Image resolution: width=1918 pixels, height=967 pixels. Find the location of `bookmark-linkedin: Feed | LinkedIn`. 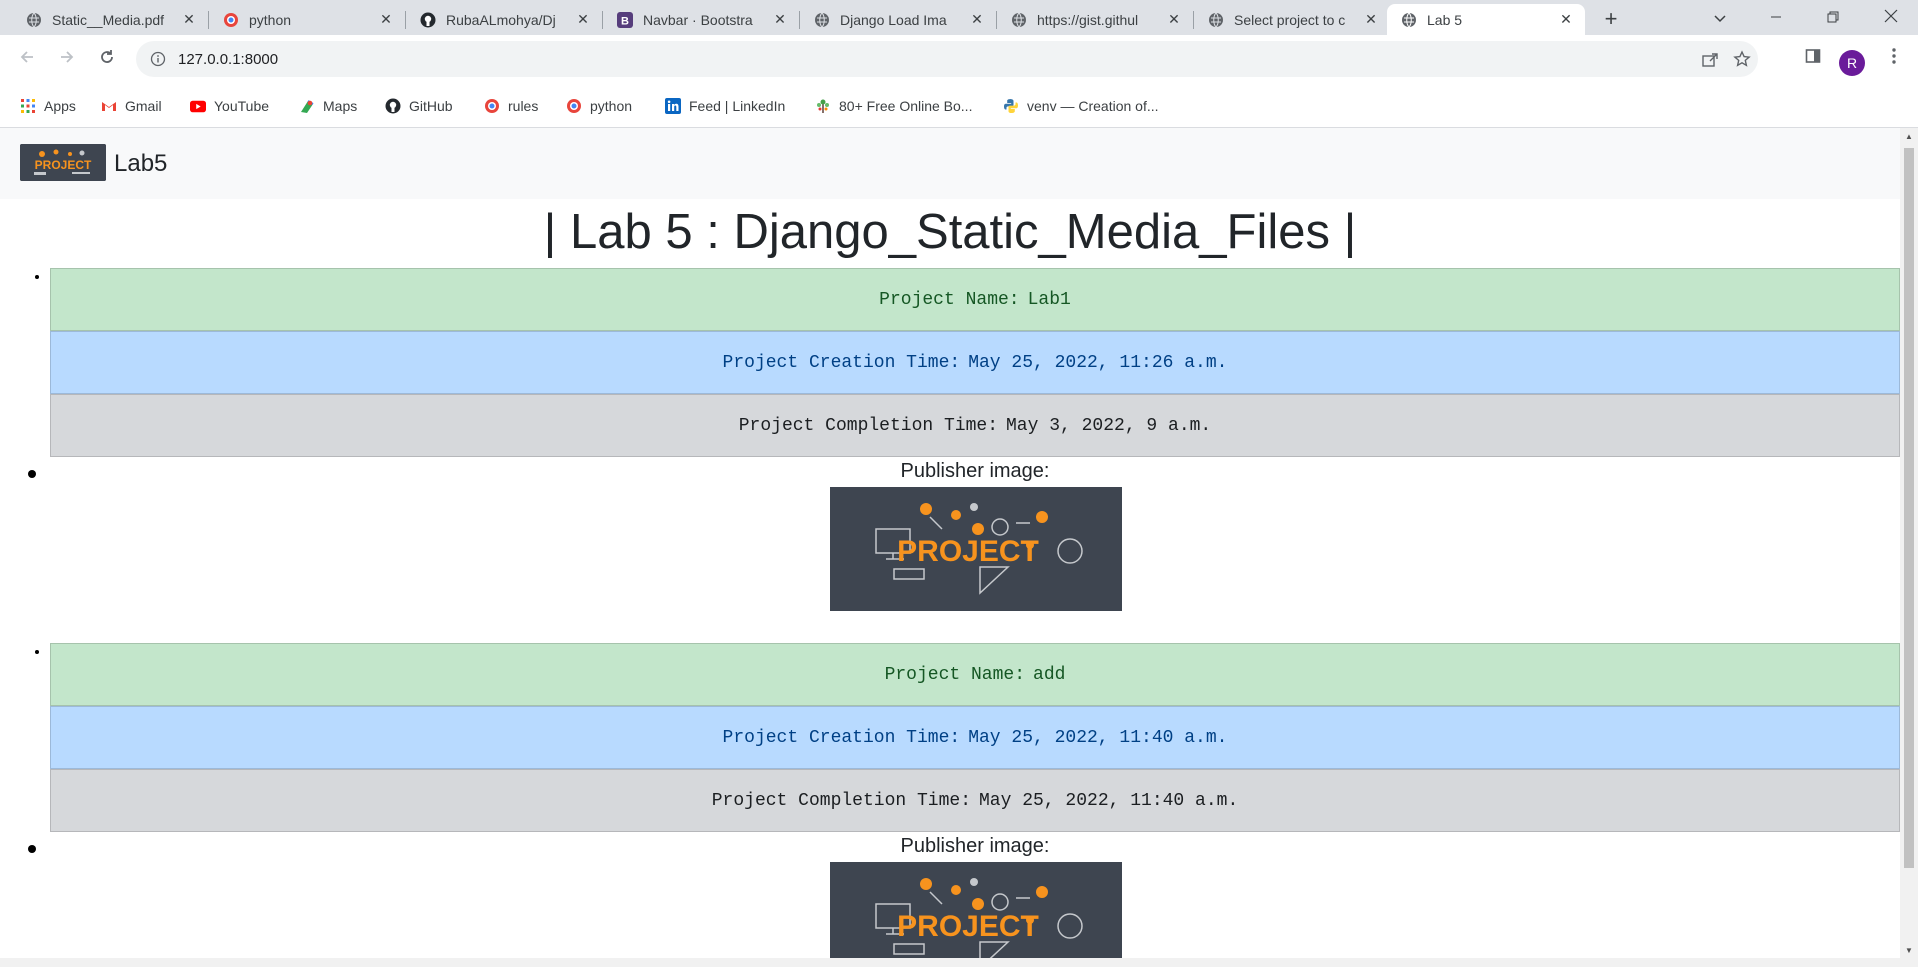

bookmark-linkedin: Feed | LinkedIn is located at coordinates (725, 106).